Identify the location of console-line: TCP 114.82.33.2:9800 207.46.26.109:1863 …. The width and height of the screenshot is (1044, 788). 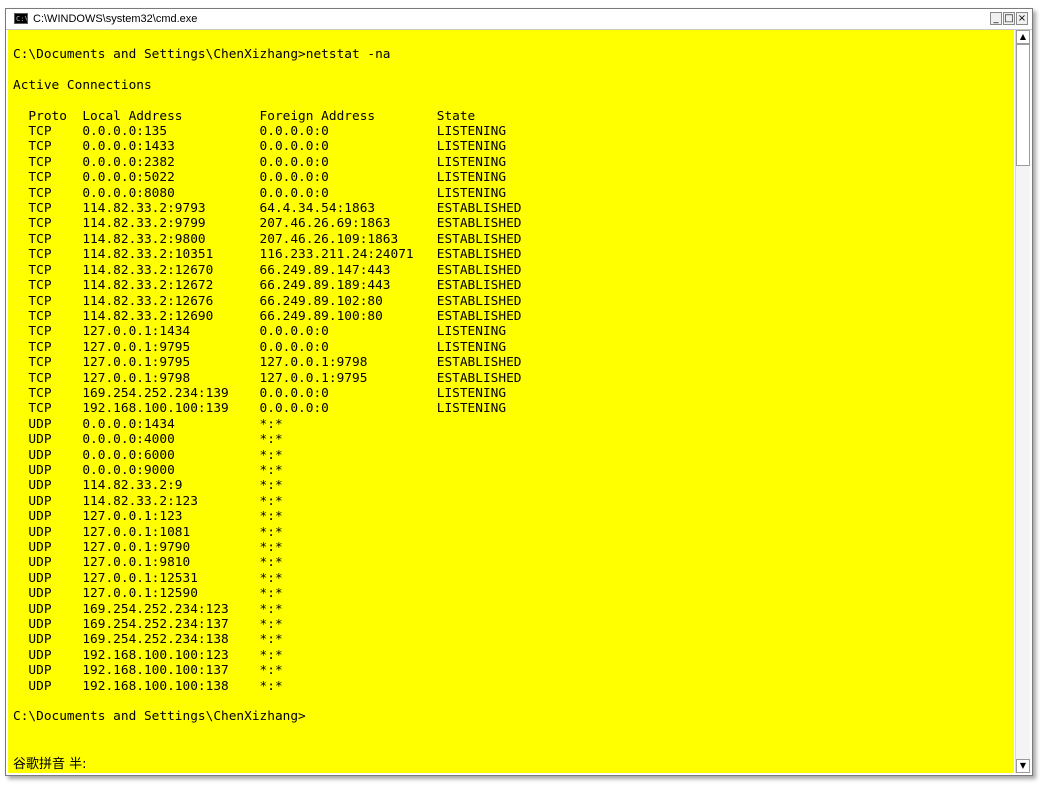
(267, 239).